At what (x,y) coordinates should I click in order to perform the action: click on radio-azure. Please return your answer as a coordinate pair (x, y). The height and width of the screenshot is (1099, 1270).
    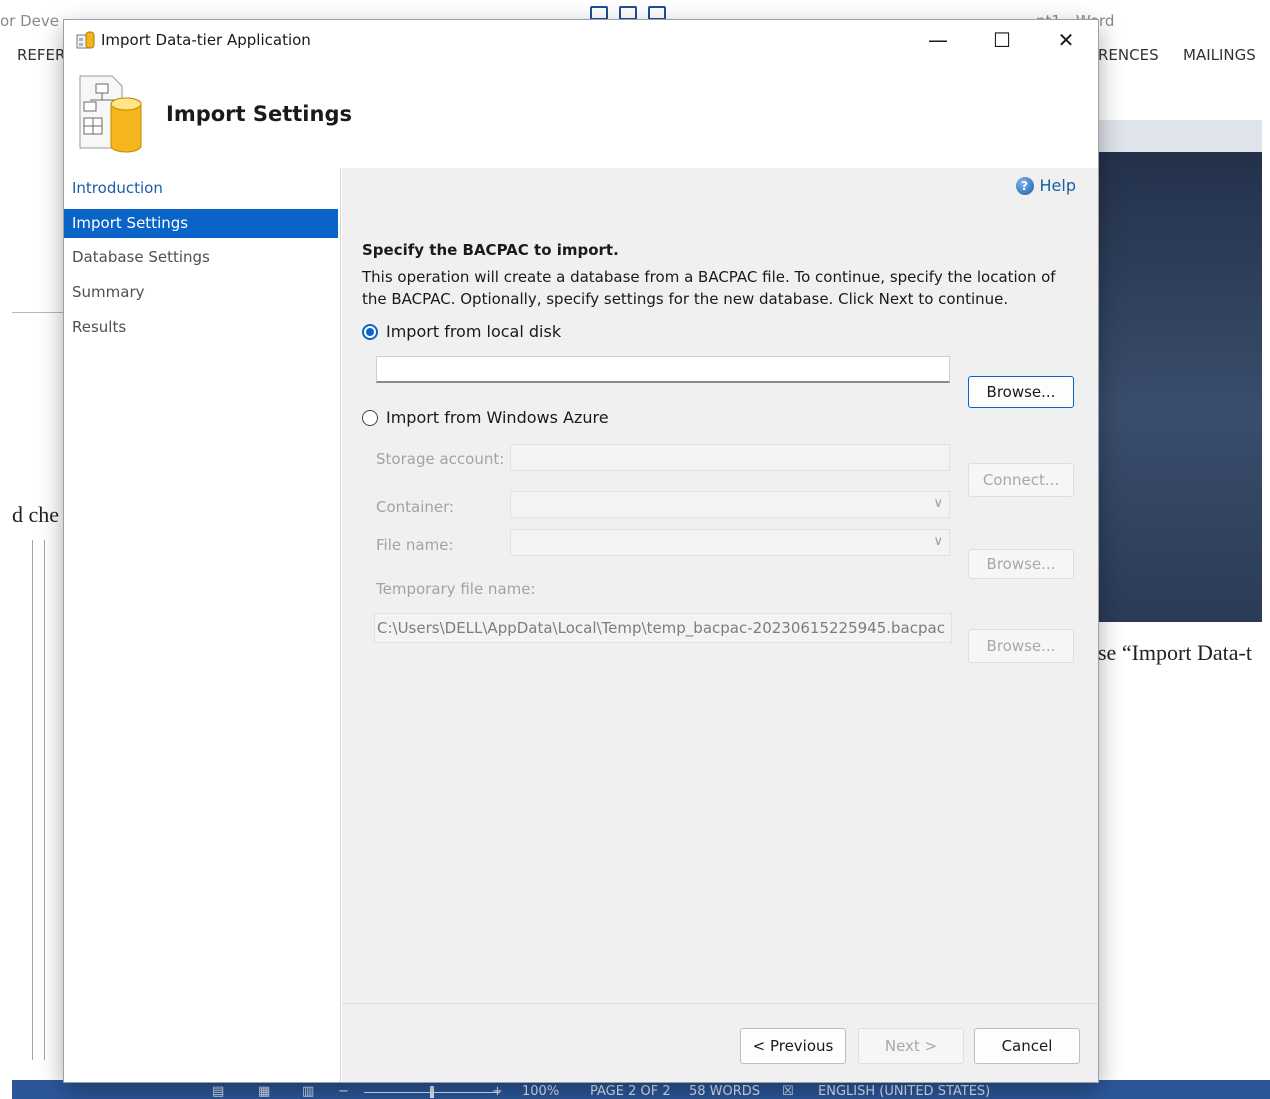
    Looking at the image, I should click on (370, 417).